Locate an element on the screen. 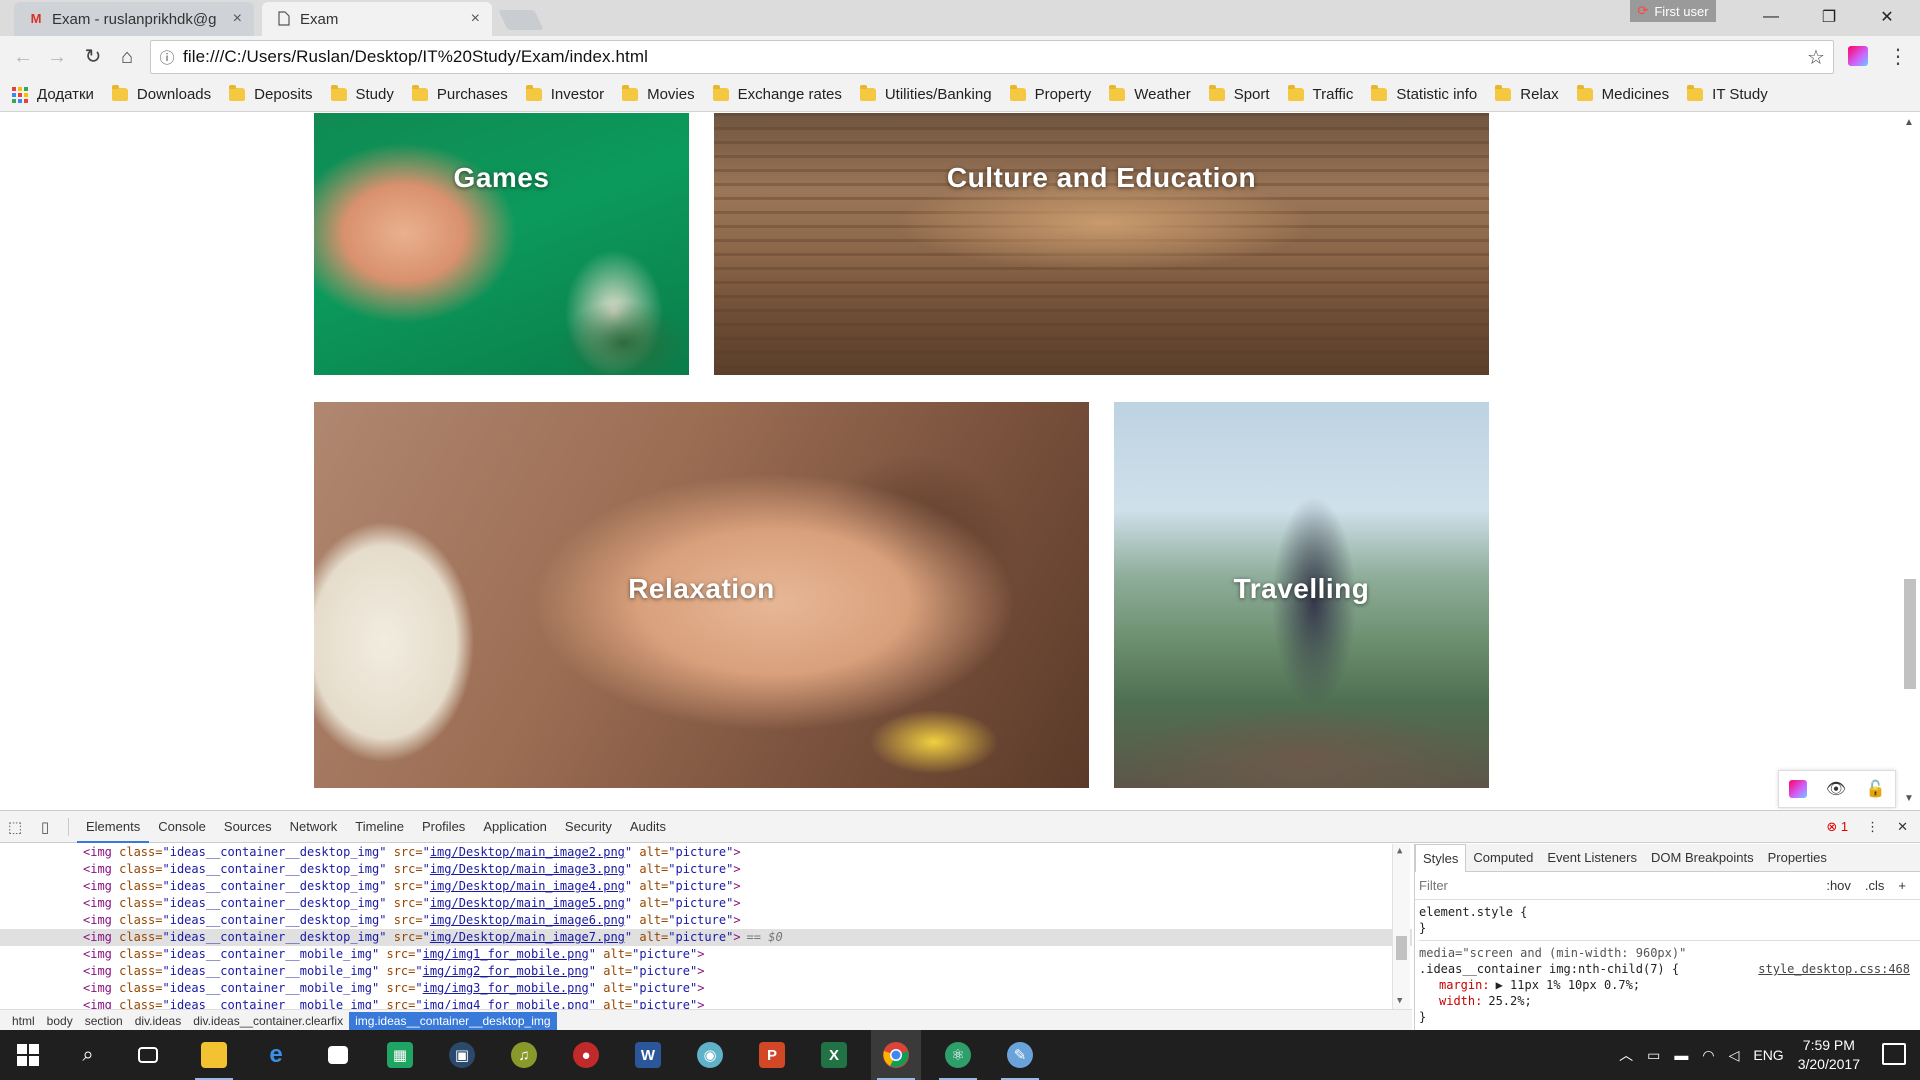 The width and height of the screenshot is (1920, 1080). tab-profiles: Profiles is located at coordinates (443, 827).